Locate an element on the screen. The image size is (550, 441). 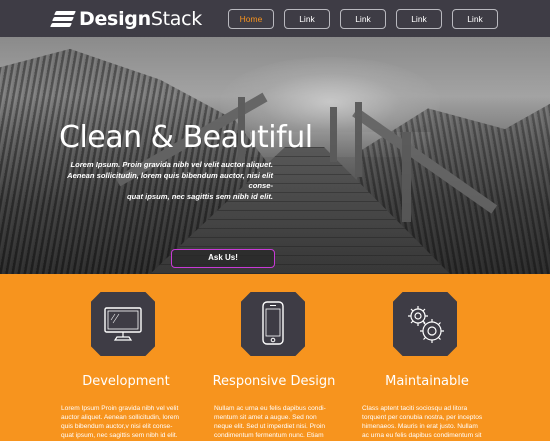
brand-name: DesignStack is located at coordinates (140, 19).